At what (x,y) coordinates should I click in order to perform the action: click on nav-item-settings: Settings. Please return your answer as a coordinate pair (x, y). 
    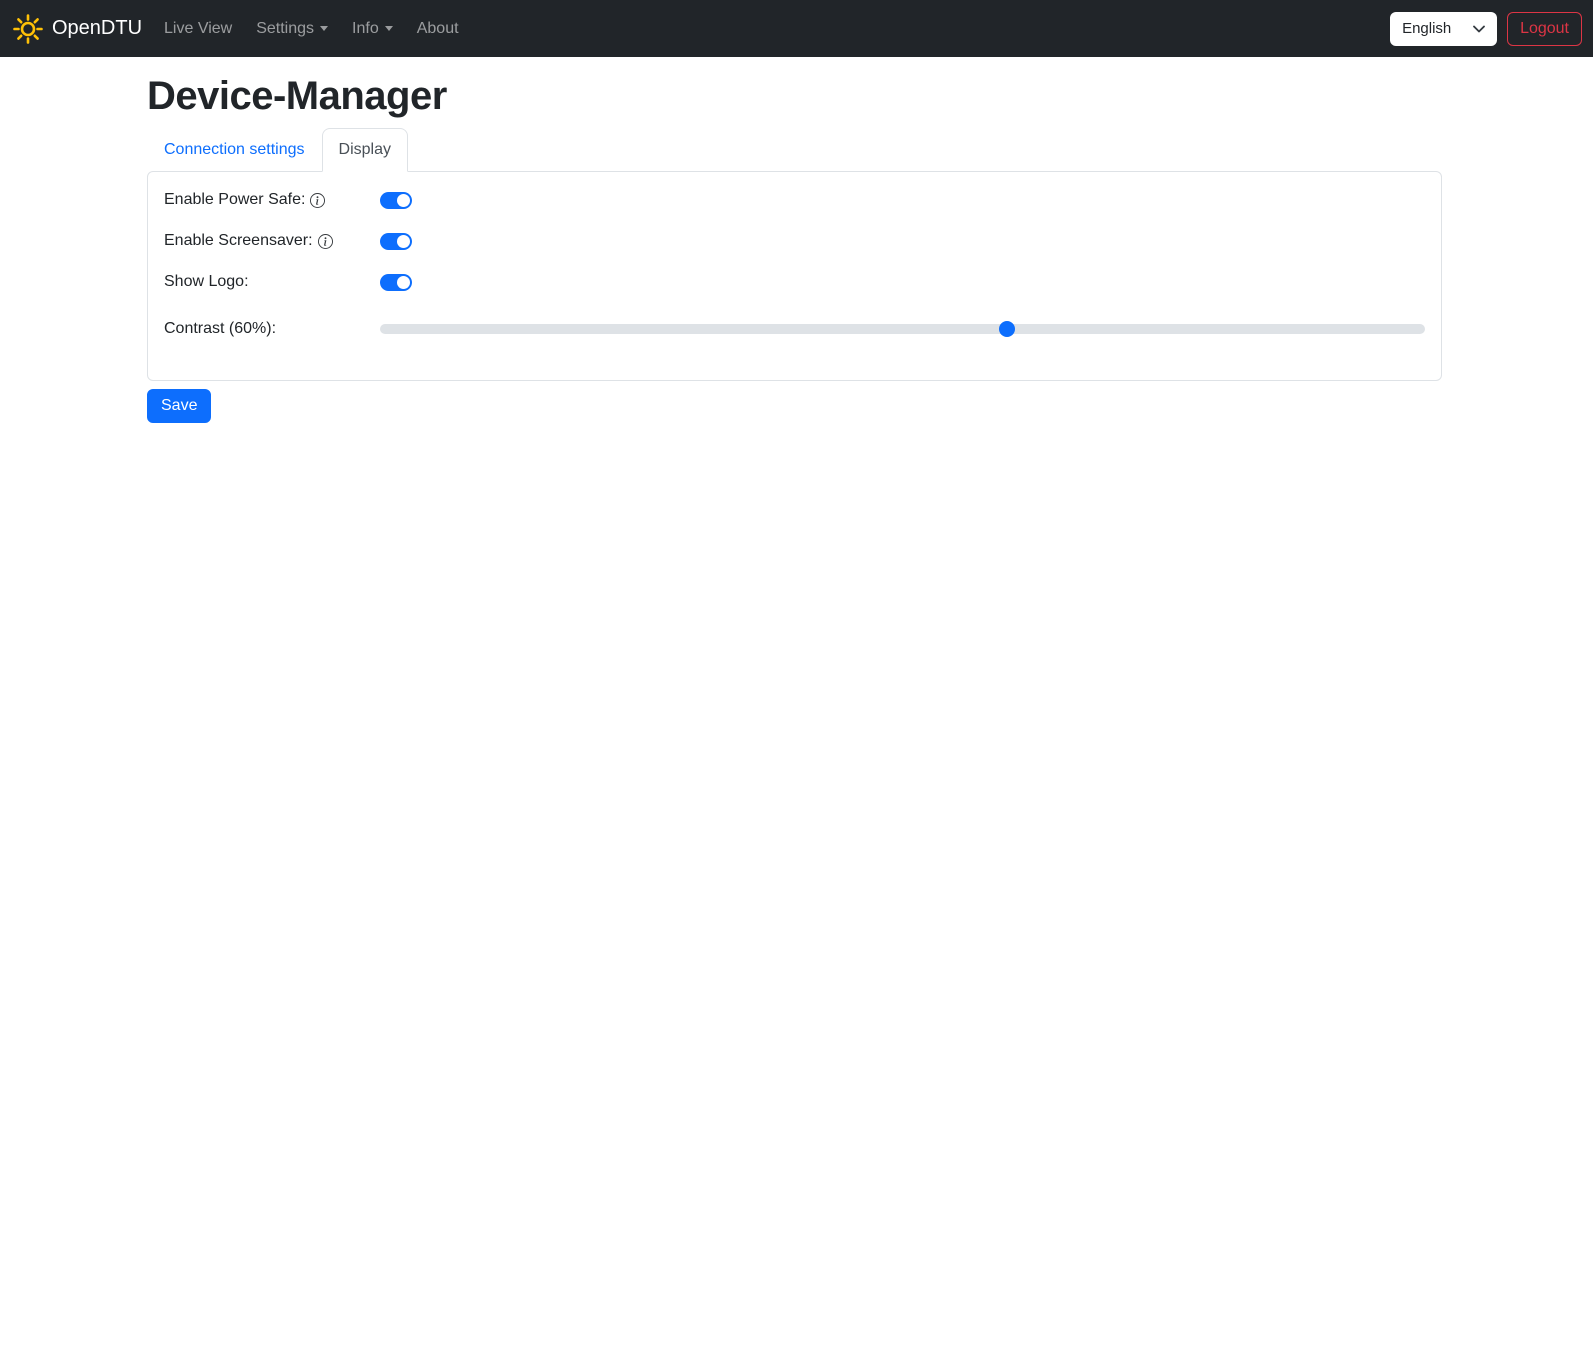
    Looking at the image, I should click on (292, 29).